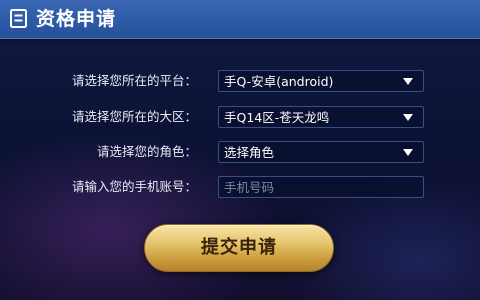 The width and height of the screenshot is (480, 300). I want to click on submit-button-label: 提交申请, so click(239, 247).